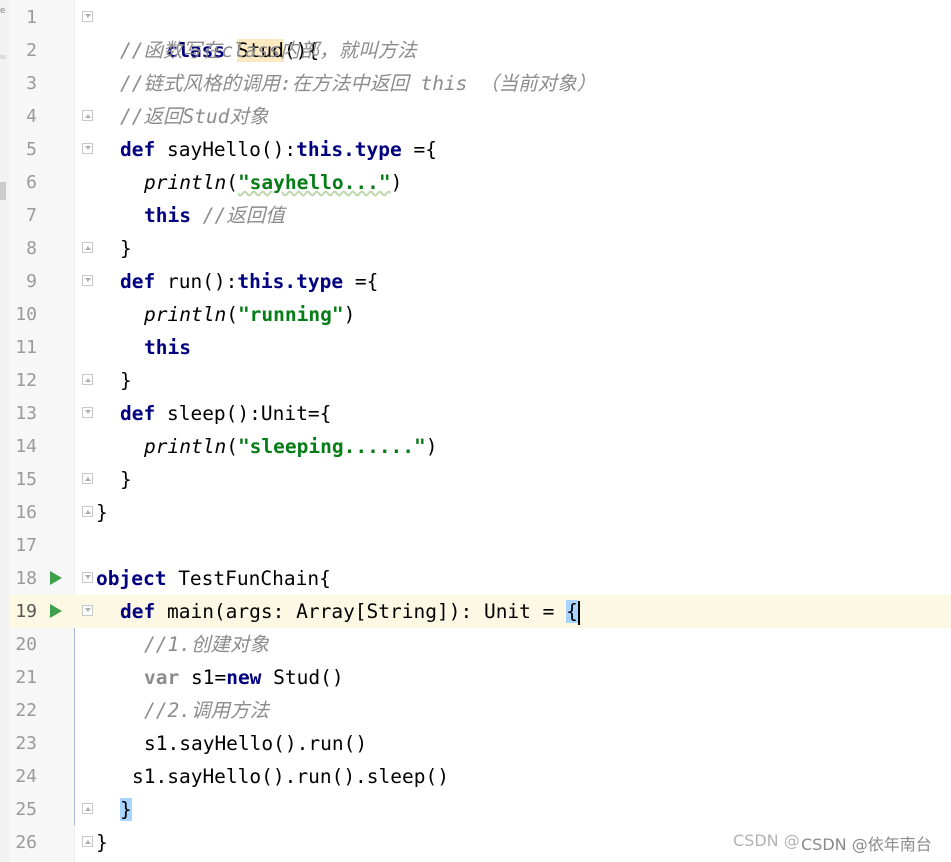 The image size is (951, 862). Describe the element at coordinates (137, 578) in the screenshot. I see `keyword-object: object` at that location.